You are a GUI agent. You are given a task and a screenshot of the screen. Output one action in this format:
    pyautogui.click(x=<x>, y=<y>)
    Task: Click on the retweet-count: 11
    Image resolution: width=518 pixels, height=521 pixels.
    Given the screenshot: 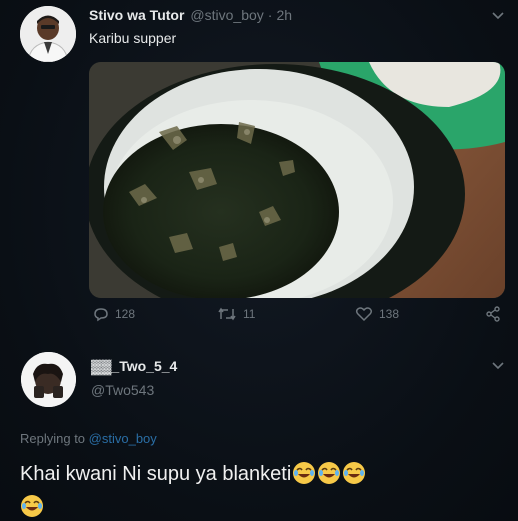 What is the action you would take?
    pyautogui.click(x=249, y=314)
    